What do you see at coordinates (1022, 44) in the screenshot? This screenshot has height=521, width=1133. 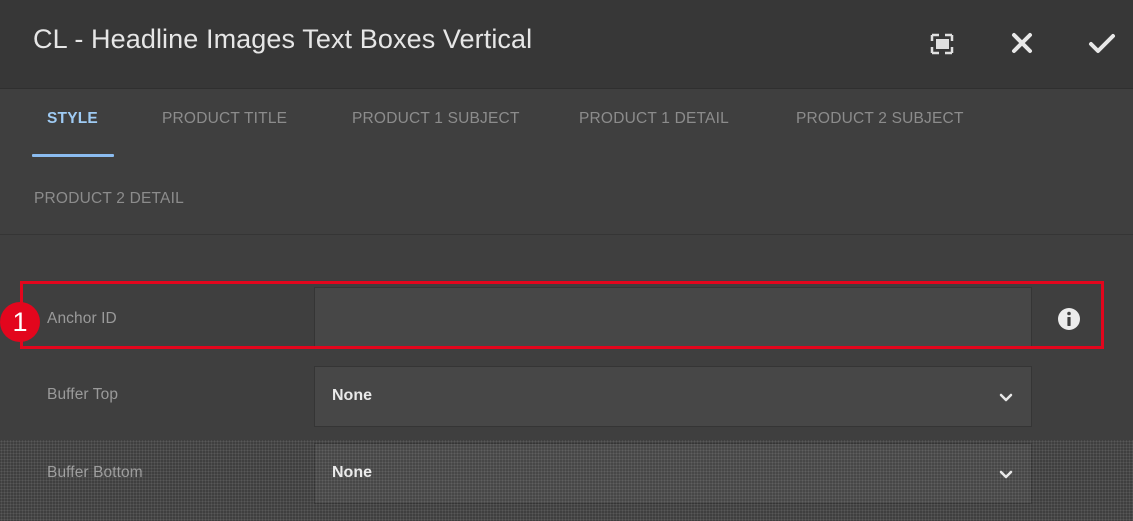 I see `close-button` at bounding box center [1022, 44].